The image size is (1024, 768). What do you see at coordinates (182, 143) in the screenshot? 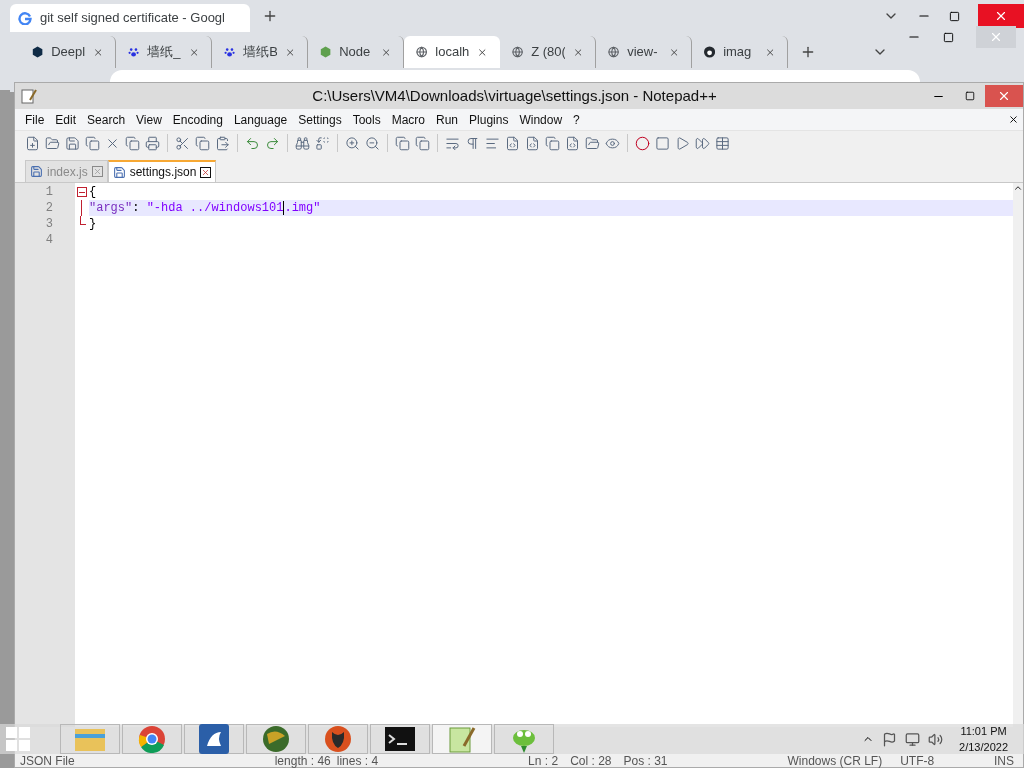
I see `scissors-icon` at bounding box center [182, 143].